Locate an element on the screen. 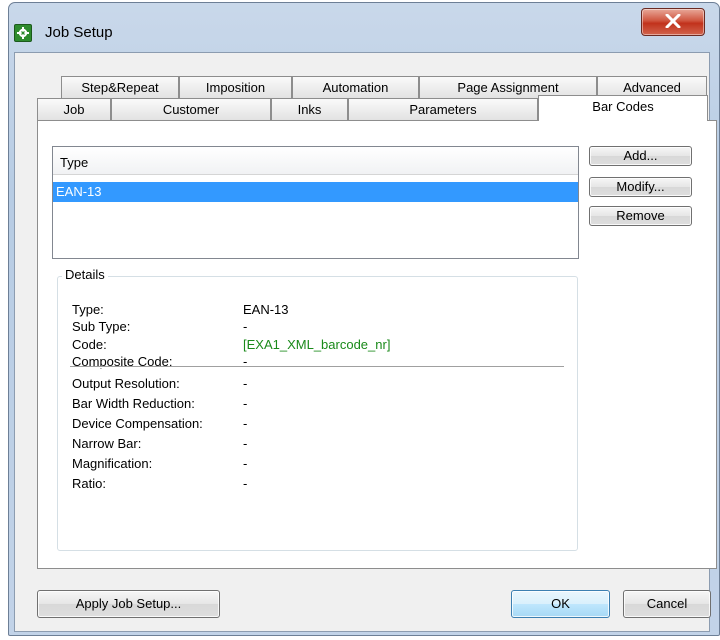  detail-value-code: [EXA1_XML_barcode_nr] is located at coordinates (317, 344).